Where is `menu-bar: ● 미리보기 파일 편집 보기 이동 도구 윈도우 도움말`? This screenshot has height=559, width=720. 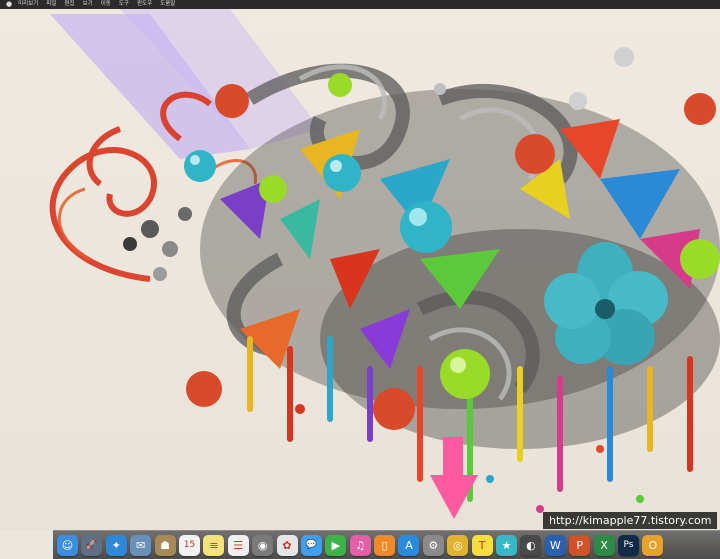
menu-bar: ● 미리보기 파일 편집 보기 이동 도구 윈도우 도움말 is located at coordinates (360, 4).